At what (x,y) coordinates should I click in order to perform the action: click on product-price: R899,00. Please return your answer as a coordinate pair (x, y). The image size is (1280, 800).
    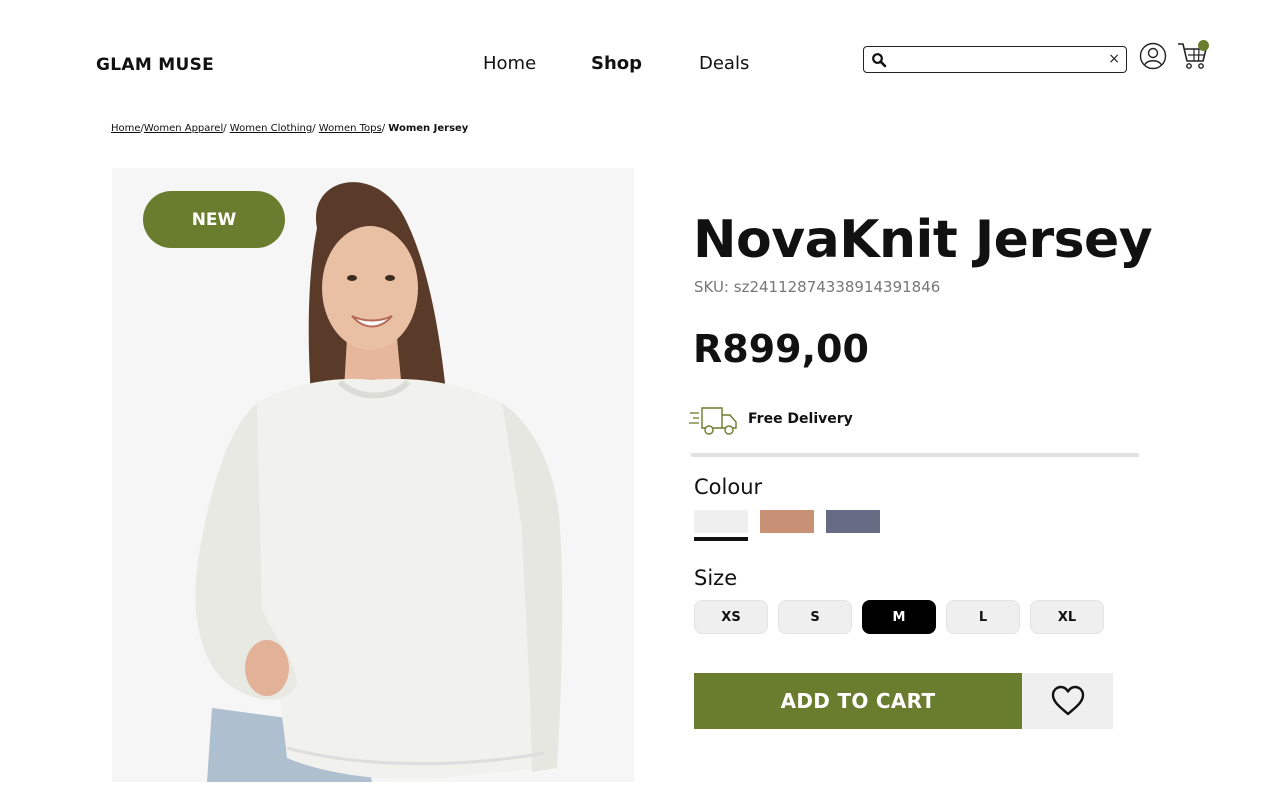
    Looking at the image, I should click on (781, 349).